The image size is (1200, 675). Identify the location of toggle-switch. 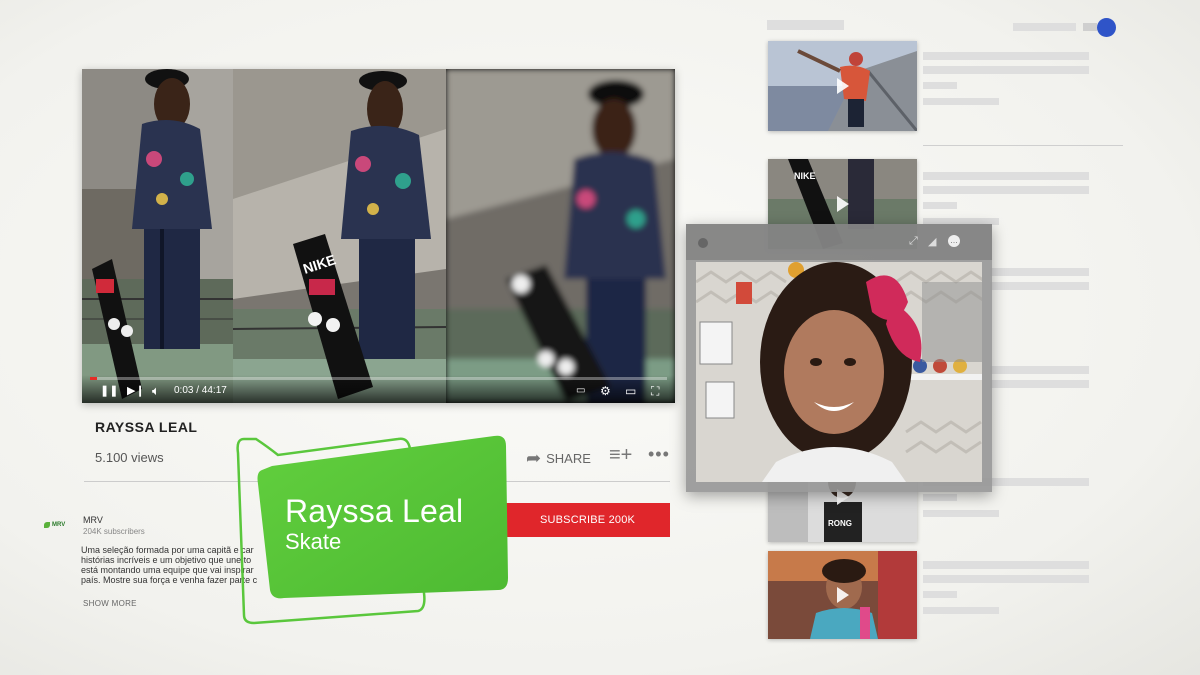
(1106, 27).